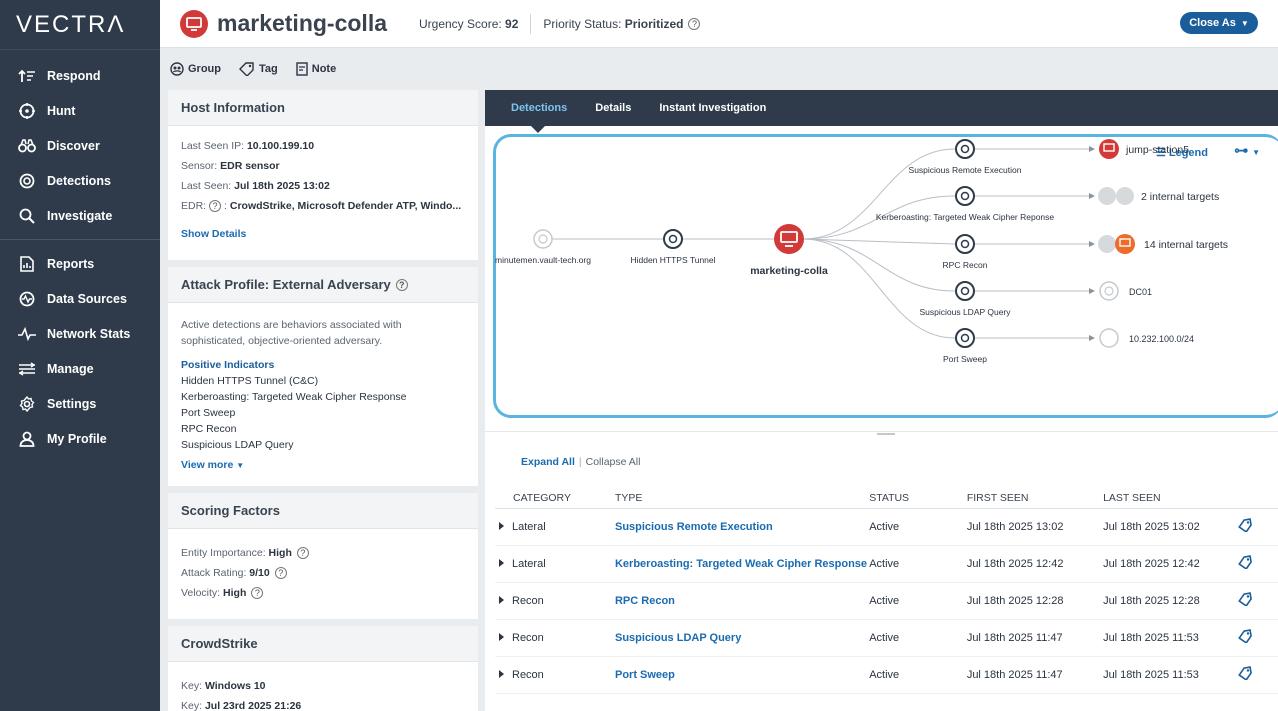 The image size is (1278, 711). I want to click on type-link: RPC Recon, so click(742, 601).